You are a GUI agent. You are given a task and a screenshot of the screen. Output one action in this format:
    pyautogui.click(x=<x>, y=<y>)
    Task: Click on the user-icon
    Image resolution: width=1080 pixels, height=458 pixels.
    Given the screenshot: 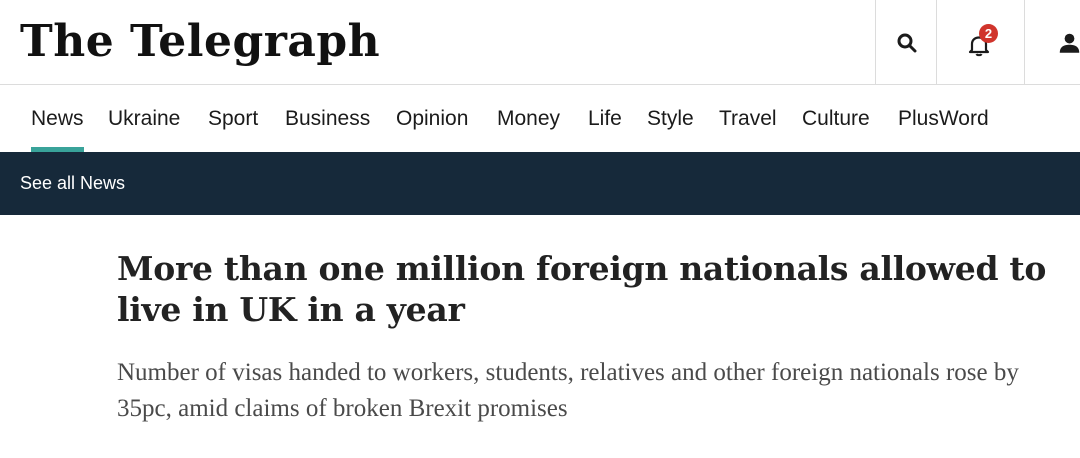 What is the action you would take?
    pyautogui.click(x=1069, y=43)
    